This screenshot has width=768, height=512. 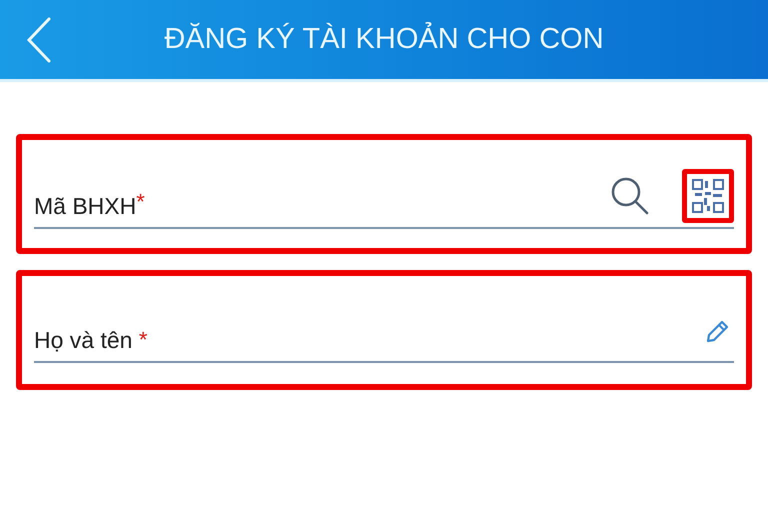 I want to click on search-icon, so click(x=630, y=196).